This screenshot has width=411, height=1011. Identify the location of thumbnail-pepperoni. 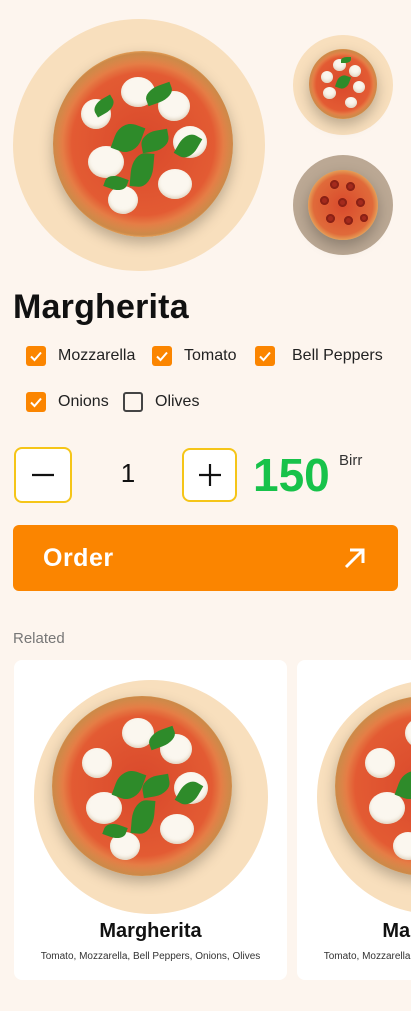
(343, 205).